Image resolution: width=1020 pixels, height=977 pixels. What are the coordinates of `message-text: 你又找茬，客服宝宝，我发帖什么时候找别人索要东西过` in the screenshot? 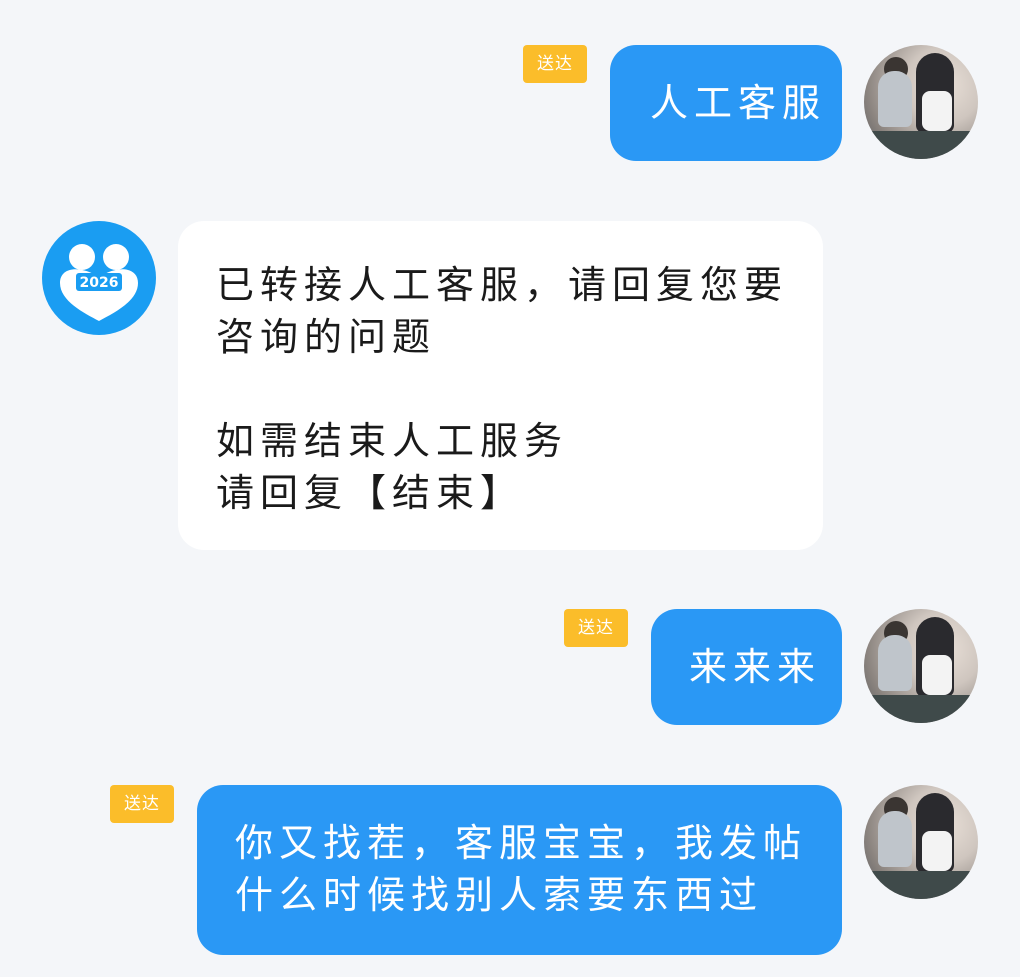 It's located at (521, 869).